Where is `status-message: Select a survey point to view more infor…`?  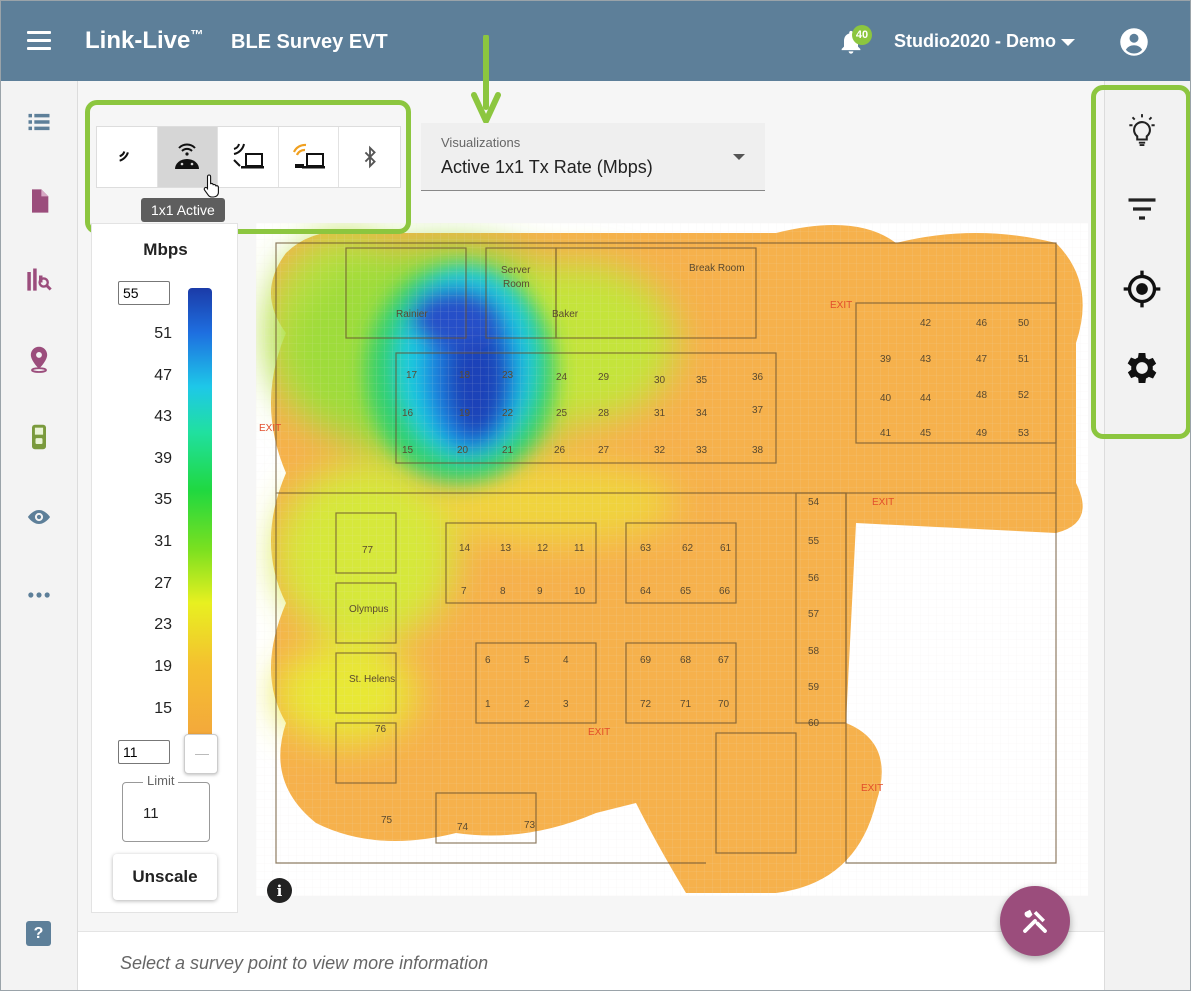
status-message: Select a survey point to view more infor… is located at coordinates (304, 963).